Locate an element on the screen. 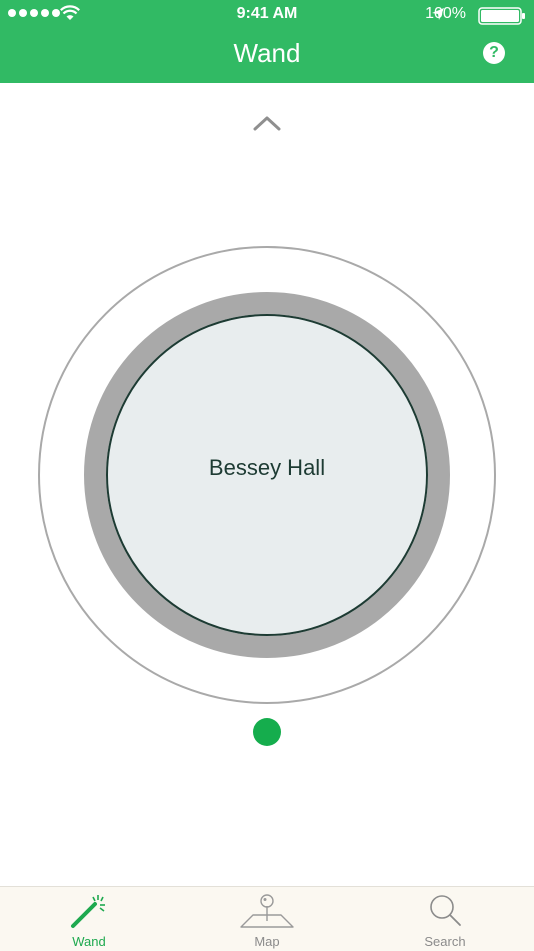  tab-wand: Wand is located at coordinates (89, 919).